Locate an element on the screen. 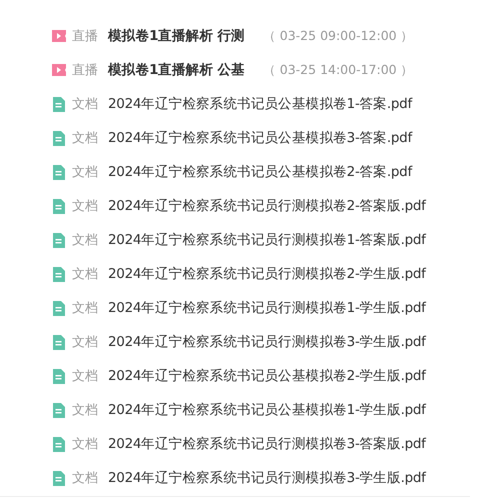 The image size is (481, 503). item-title: 2024年辽宁检察系统书记员公基模拟卷1-答案.pdf is located at coordinates (260, 104).